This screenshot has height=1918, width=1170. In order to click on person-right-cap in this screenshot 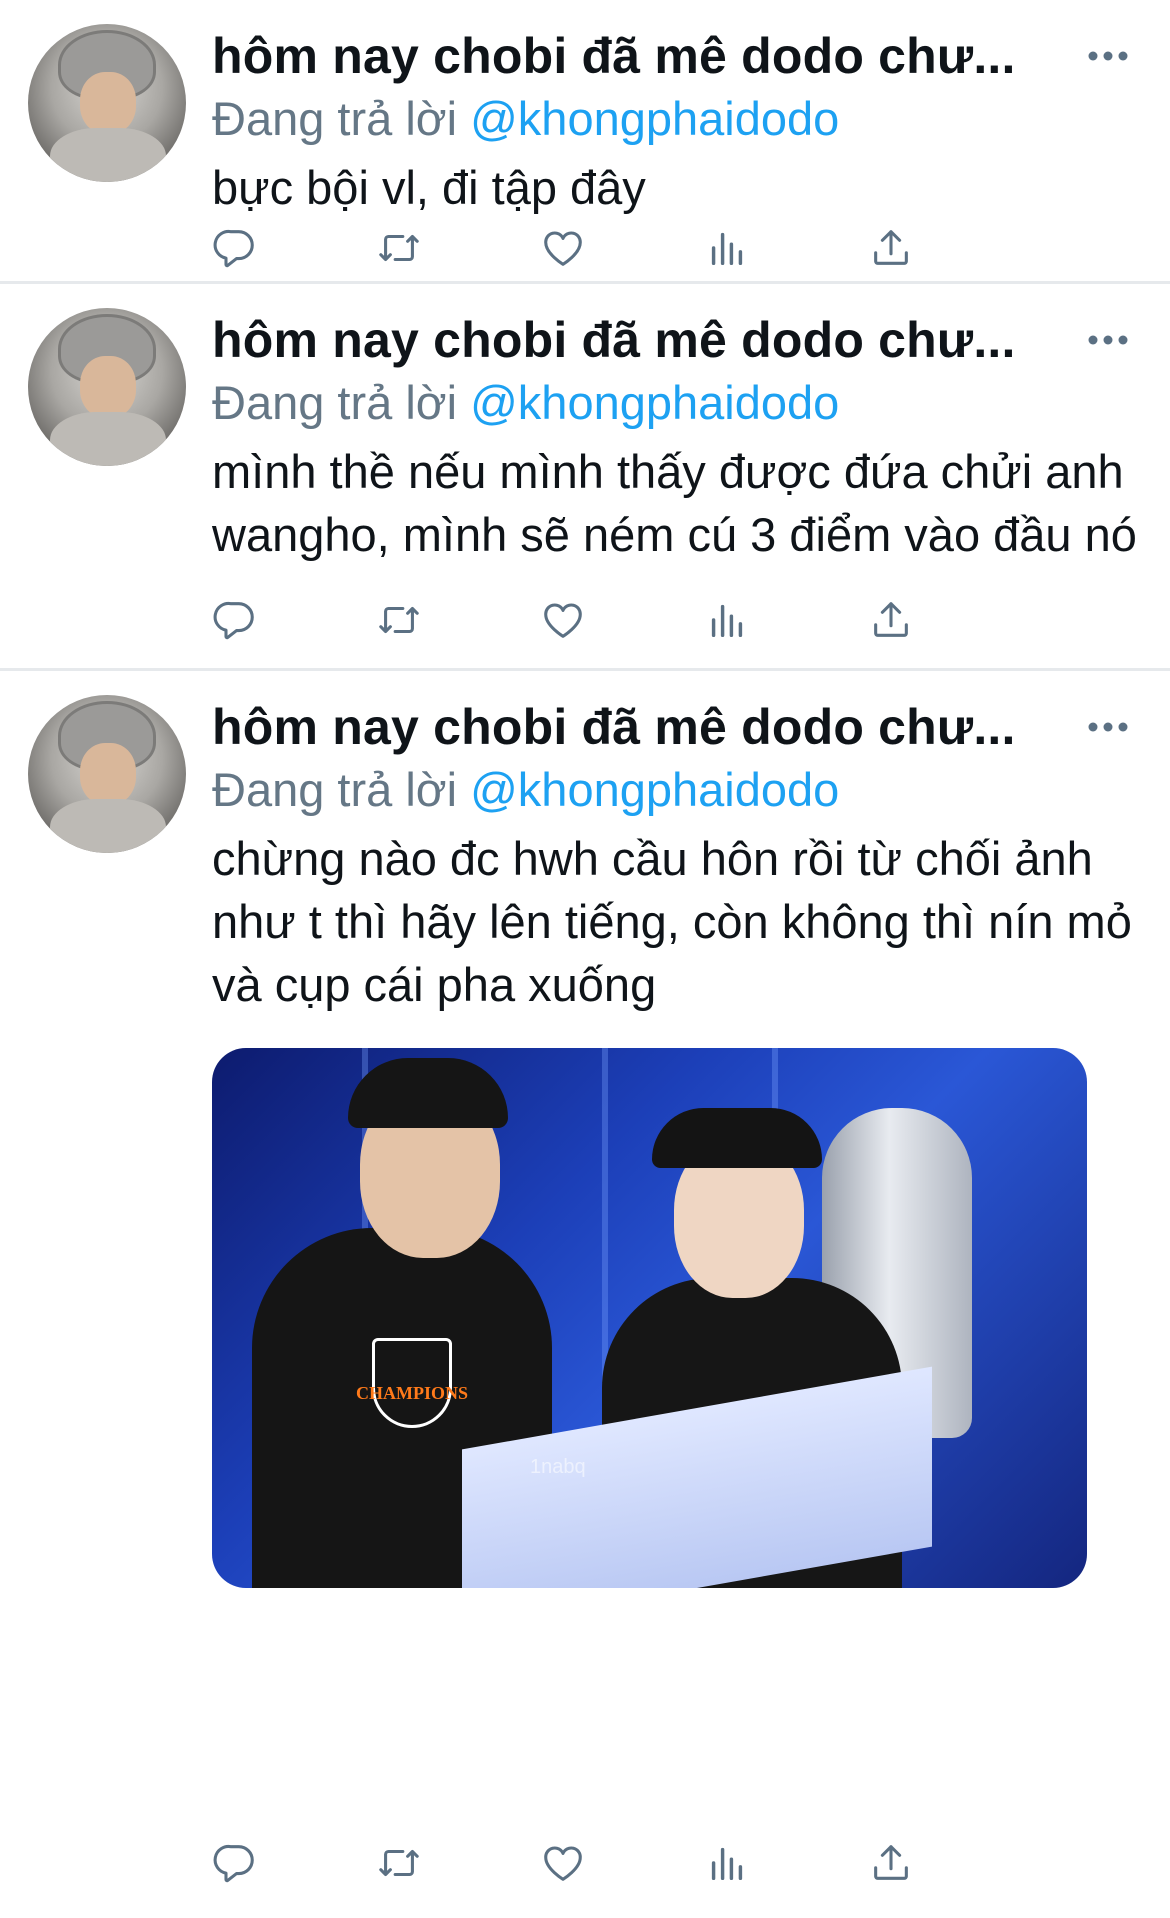, I will do `click(737, 1138)`.